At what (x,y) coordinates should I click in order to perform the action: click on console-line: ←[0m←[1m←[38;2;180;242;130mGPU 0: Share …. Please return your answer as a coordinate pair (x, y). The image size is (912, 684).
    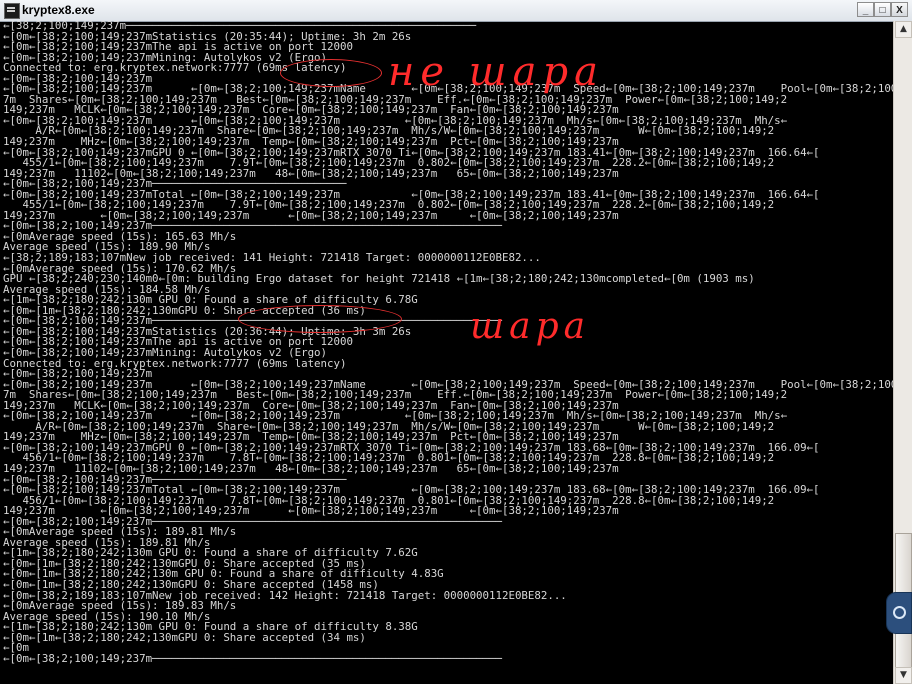
    Looking at the image, I should click on (184, 637).